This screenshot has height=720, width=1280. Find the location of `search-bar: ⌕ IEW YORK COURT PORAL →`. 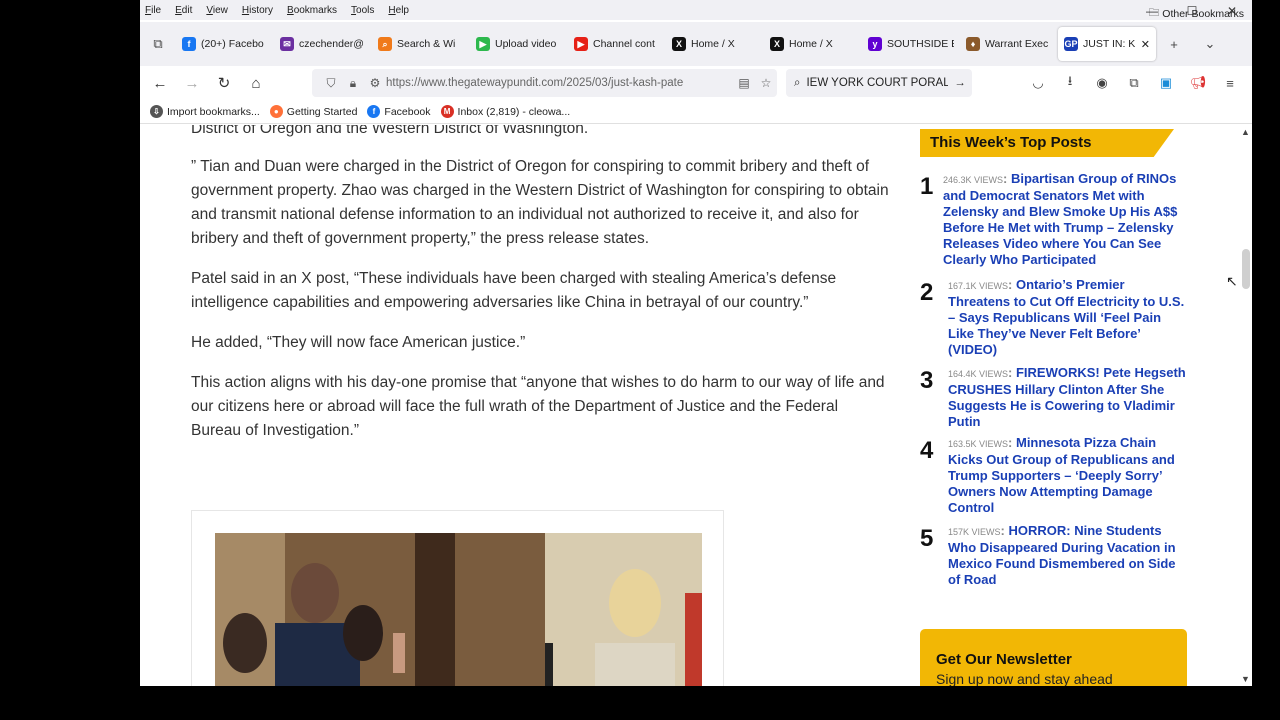

search-bar: ⌕ IEW YORK COURT PORAL → is located at coordinates (879, 83).